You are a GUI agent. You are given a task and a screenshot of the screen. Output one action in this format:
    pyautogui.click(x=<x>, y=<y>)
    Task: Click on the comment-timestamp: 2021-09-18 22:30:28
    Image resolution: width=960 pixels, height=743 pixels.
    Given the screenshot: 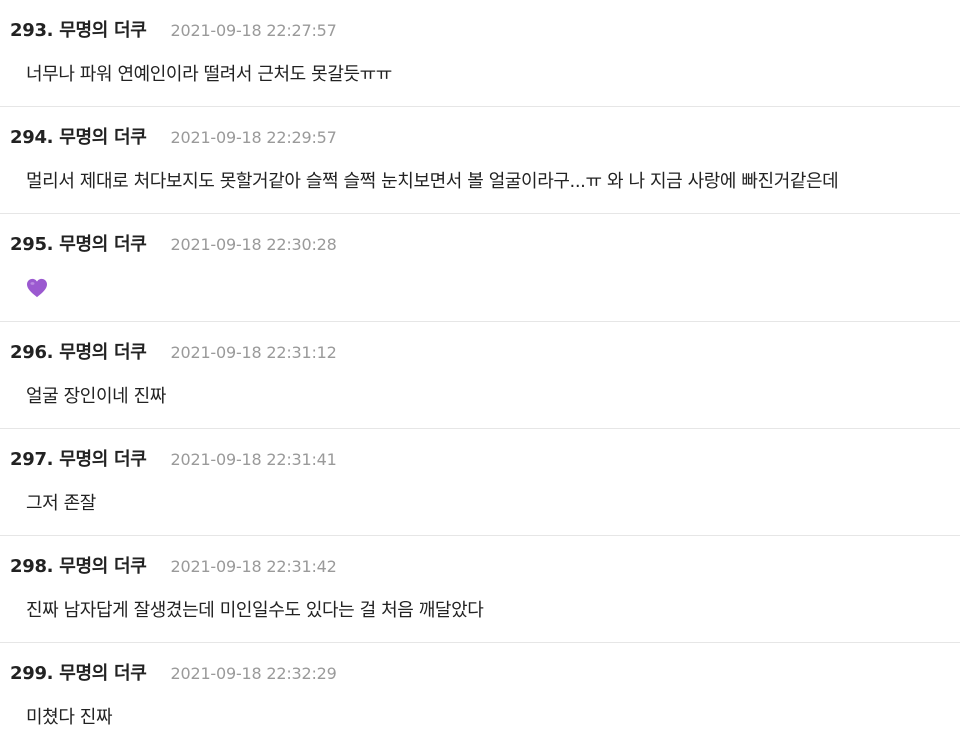 What is the action you would take?
    pyautogui.click(x=253, y=245)
    